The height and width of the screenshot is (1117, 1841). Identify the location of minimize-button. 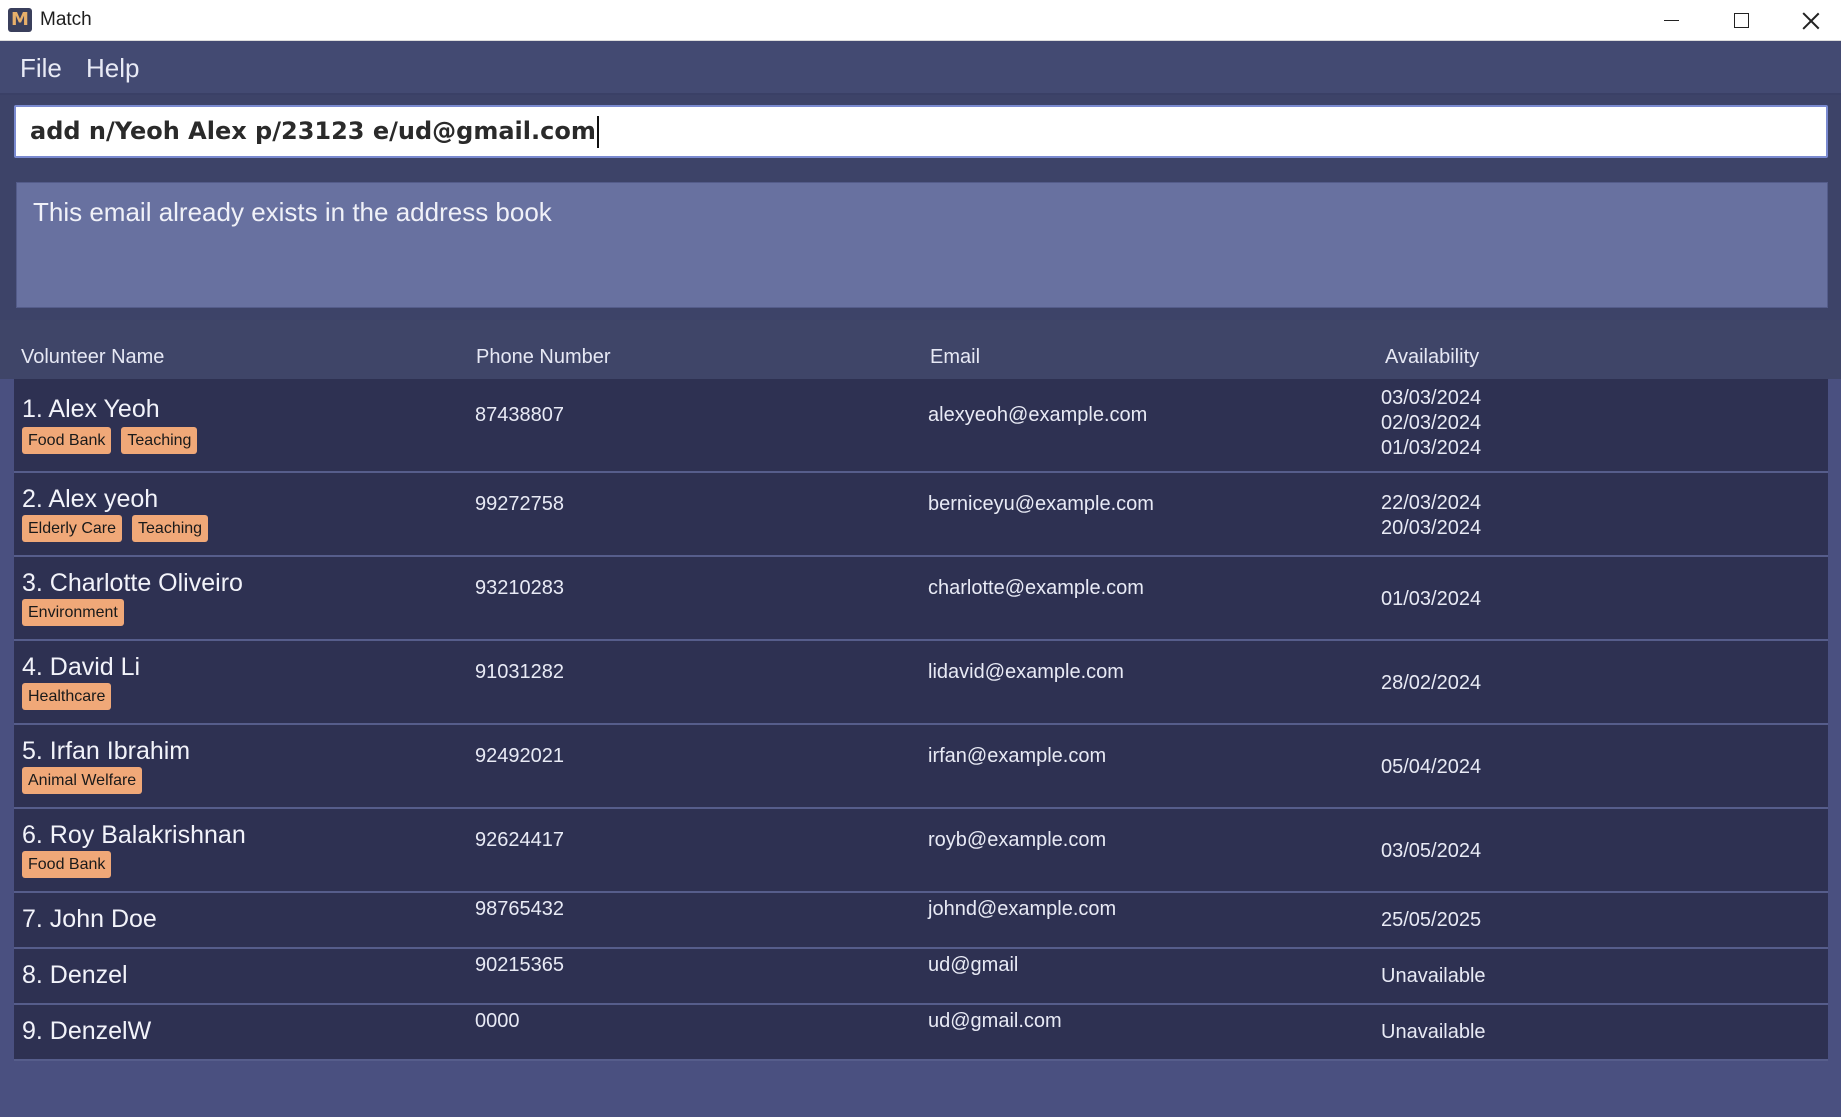
(1671, 20).